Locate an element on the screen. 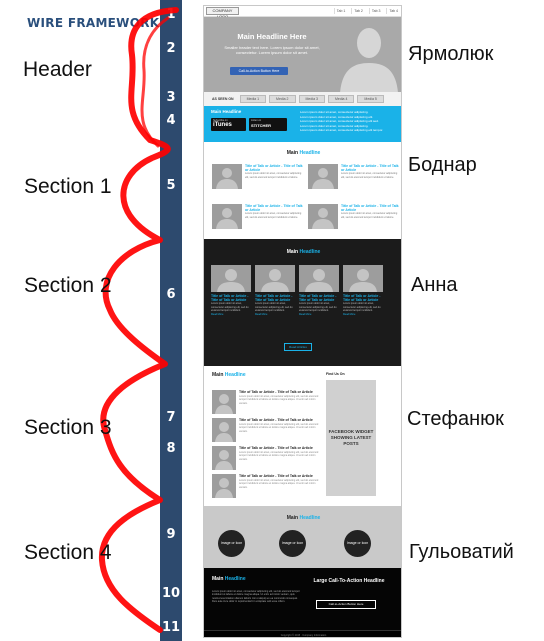 This screenshot has height=641, width=544. widget-label: FACEBOOK WIDGET SHOWING LATEST POSTS is located at coordinates (351, 437).